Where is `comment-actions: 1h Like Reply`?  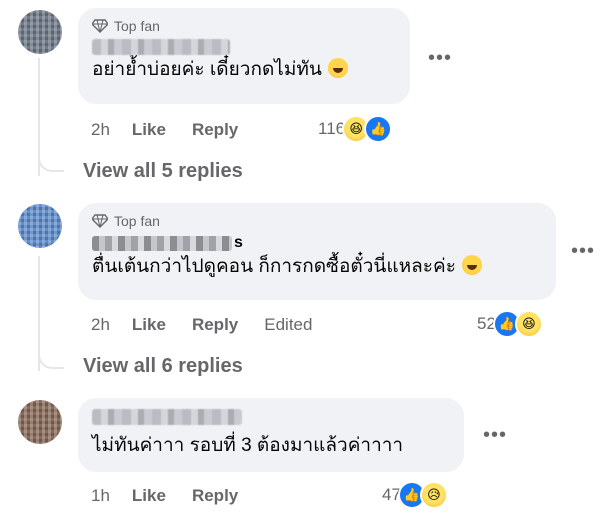
comment-actions: 1h Like Reply is located at coordinates (177, 496).